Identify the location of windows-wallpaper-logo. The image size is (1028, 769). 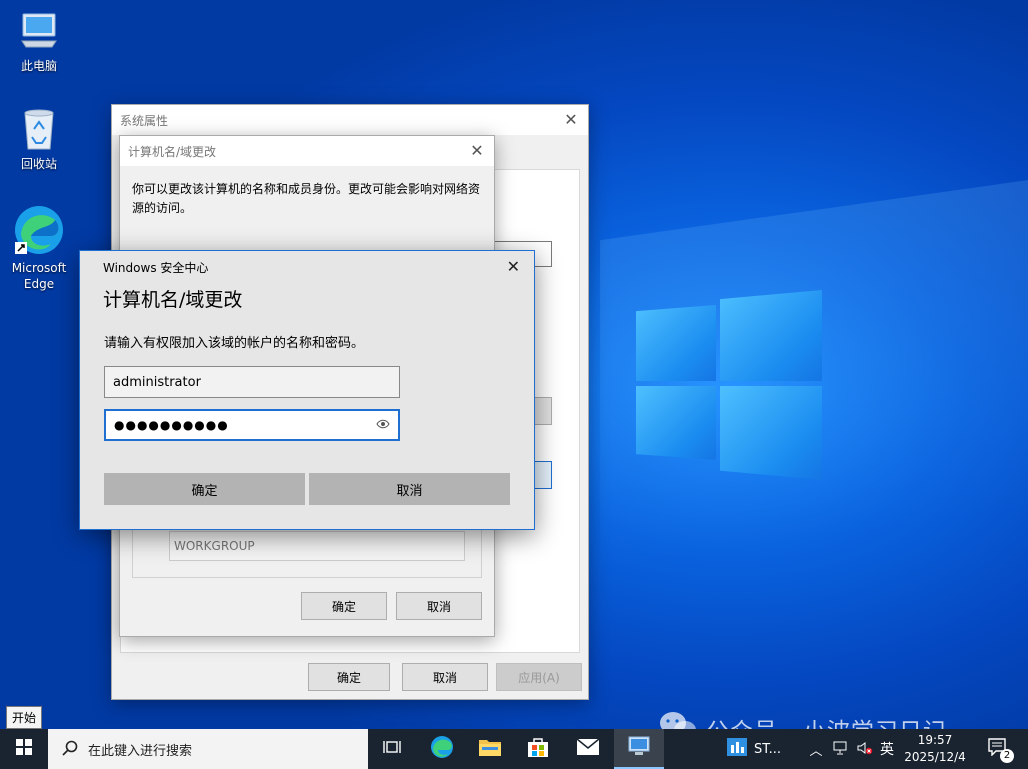
(729, 385).